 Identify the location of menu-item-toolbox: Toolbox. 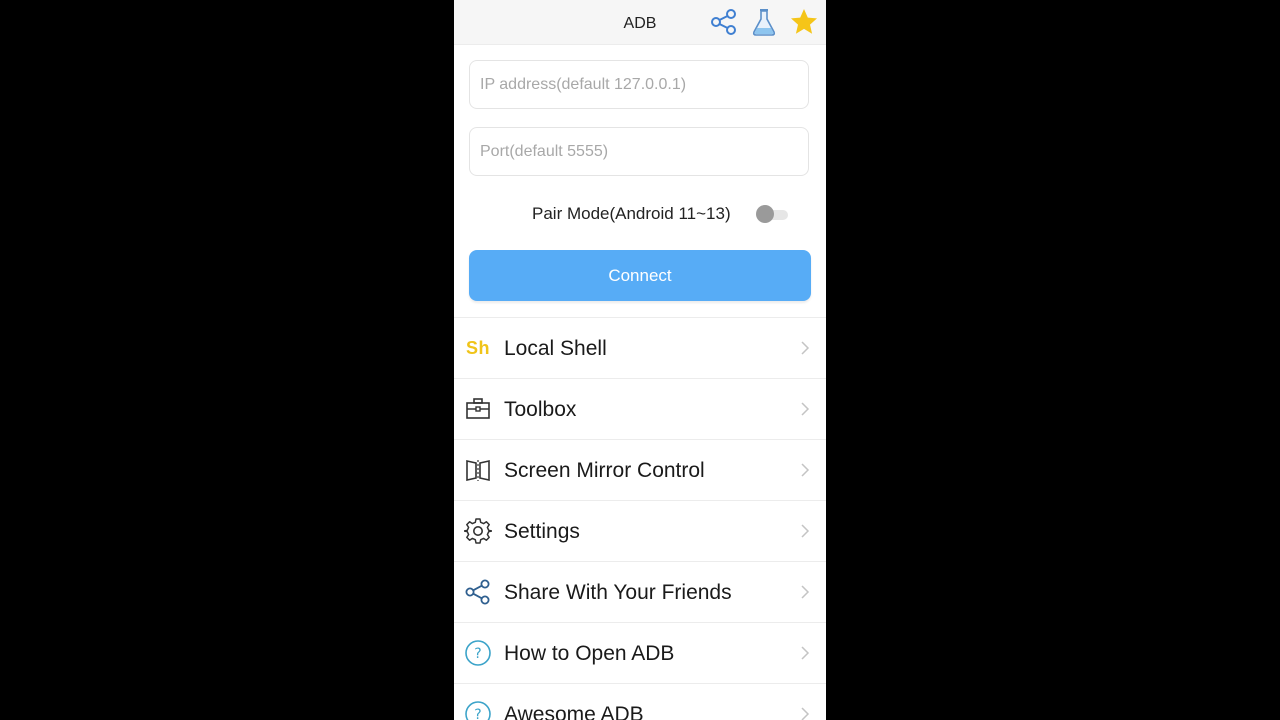
(640, 409).